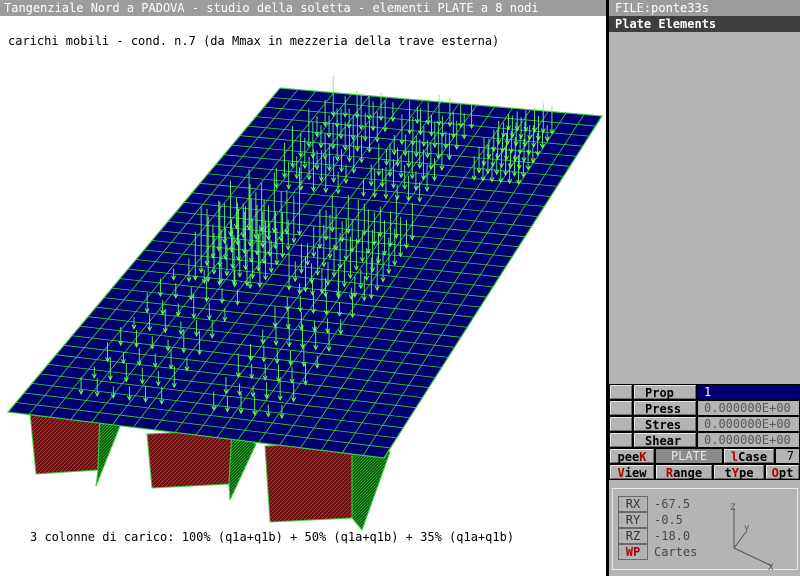  Describe the element at coordinates (771, 567) in the screenshot. I see `axis-x-label: X` at that location.